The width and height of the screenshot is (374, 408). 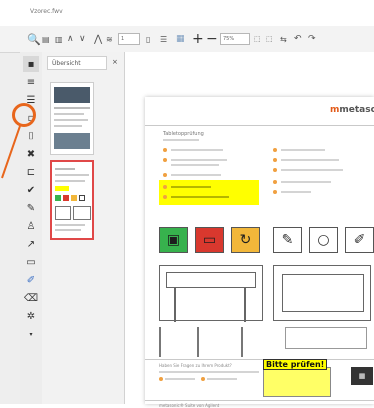 I want to click on rotate-icon: ⇆, so click(x=283, y=39).